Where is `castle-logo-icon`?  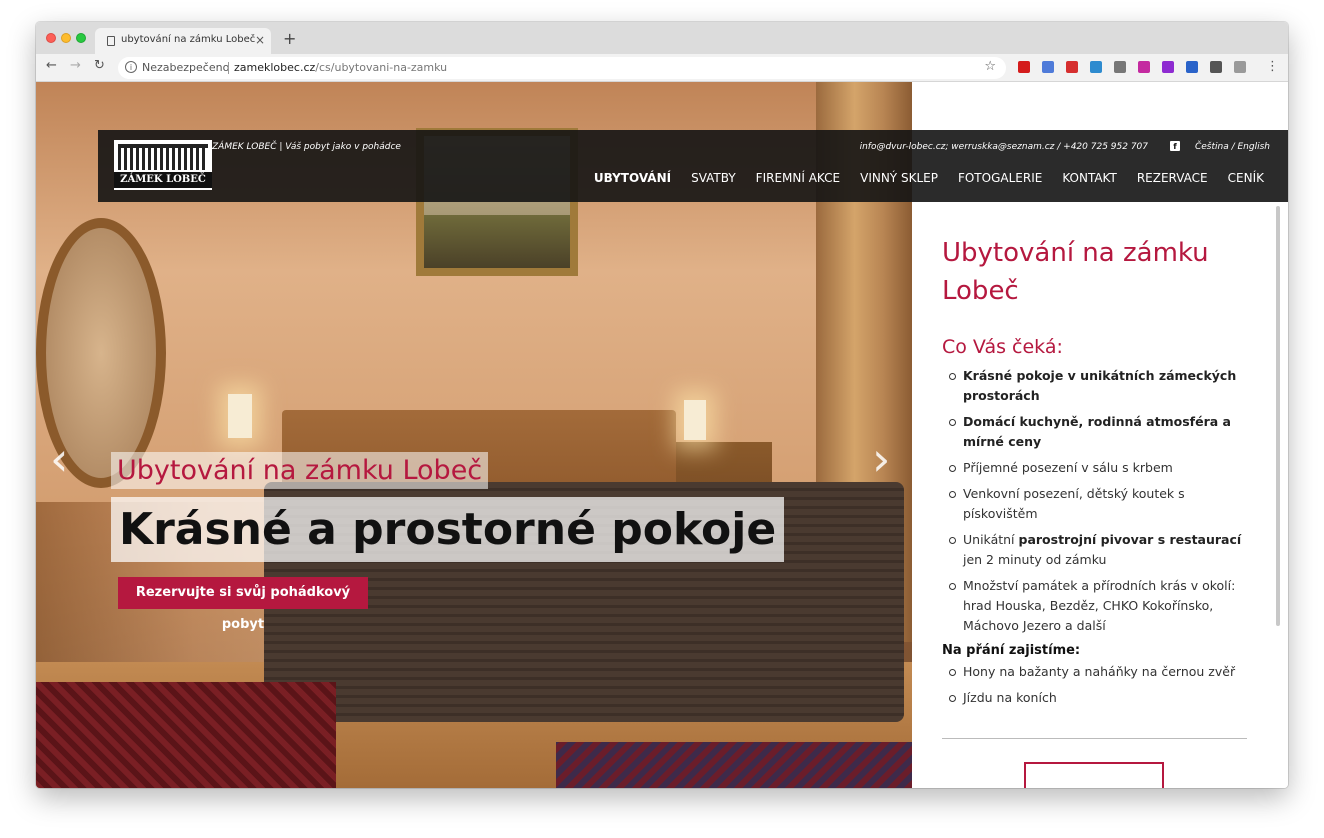 castle-logo-icon is located at coordinates (163, 157).